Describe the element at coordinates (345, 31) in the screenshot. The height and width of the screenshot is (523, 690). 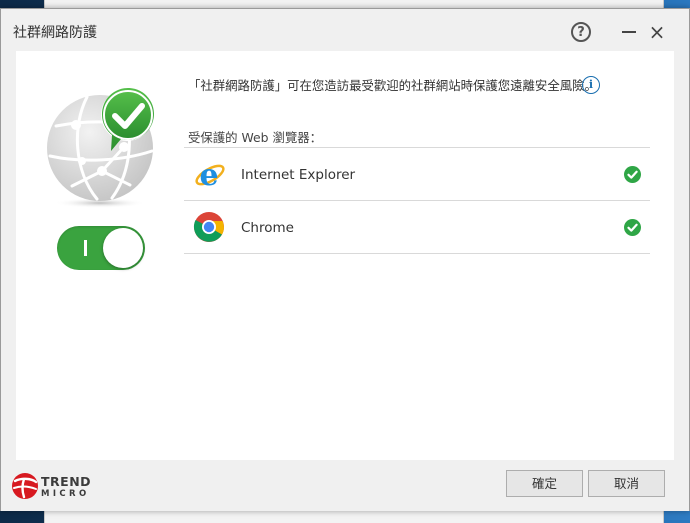
I see `title-bar: 社群網路防護 ? ×` at that location.